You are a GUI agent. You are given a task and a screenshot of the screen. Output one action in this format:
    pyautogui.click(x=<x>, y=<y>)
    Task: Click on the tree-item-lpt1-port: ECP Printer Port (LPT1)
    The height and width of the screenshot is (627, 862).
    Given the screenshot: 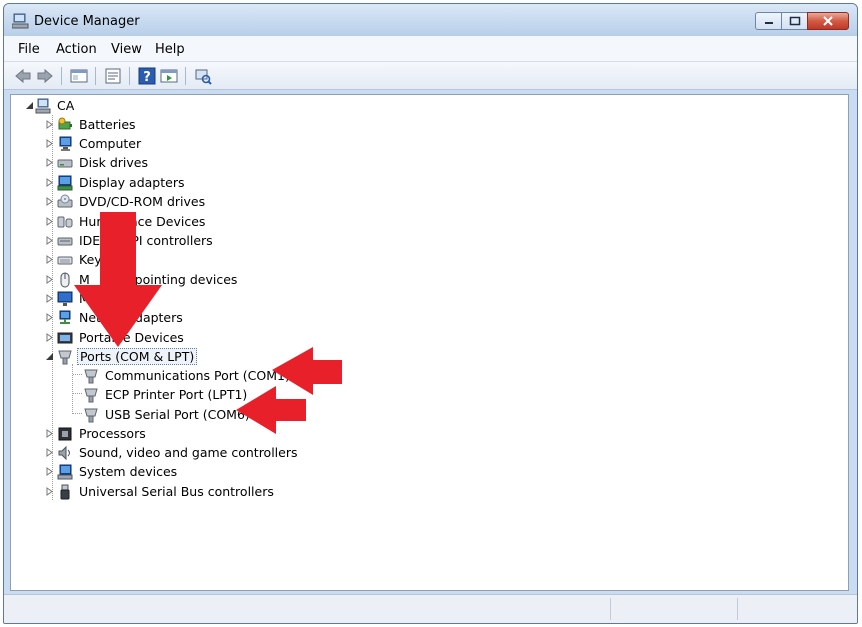 What is the action you would take?
    pyautogui.click(x=166, y=394)
    